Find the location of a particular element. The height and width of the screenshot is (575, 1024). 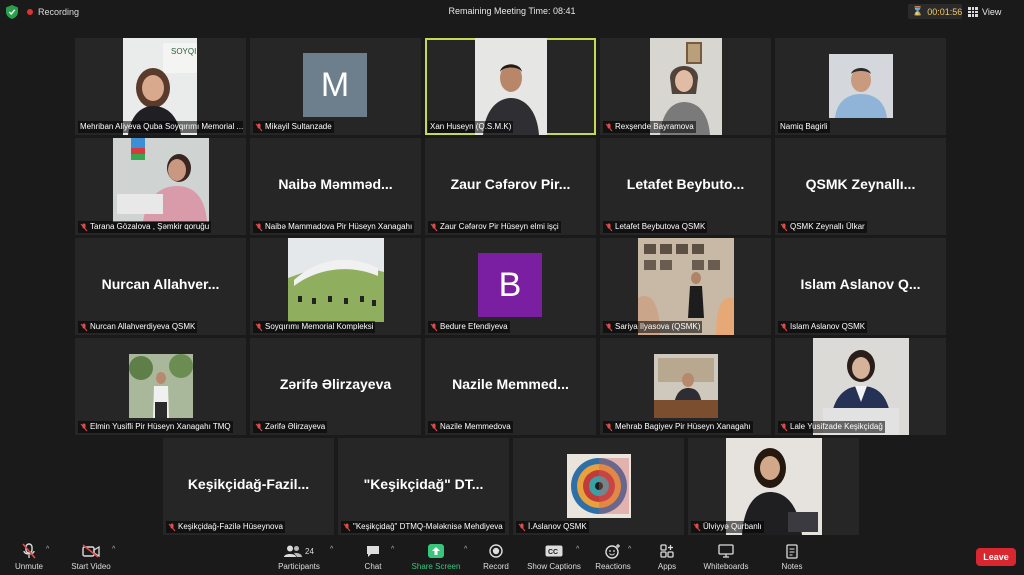

video-tile: Islam Aslanov Q... Islam Aslanov QSMK is located at coordinates (860, 286).